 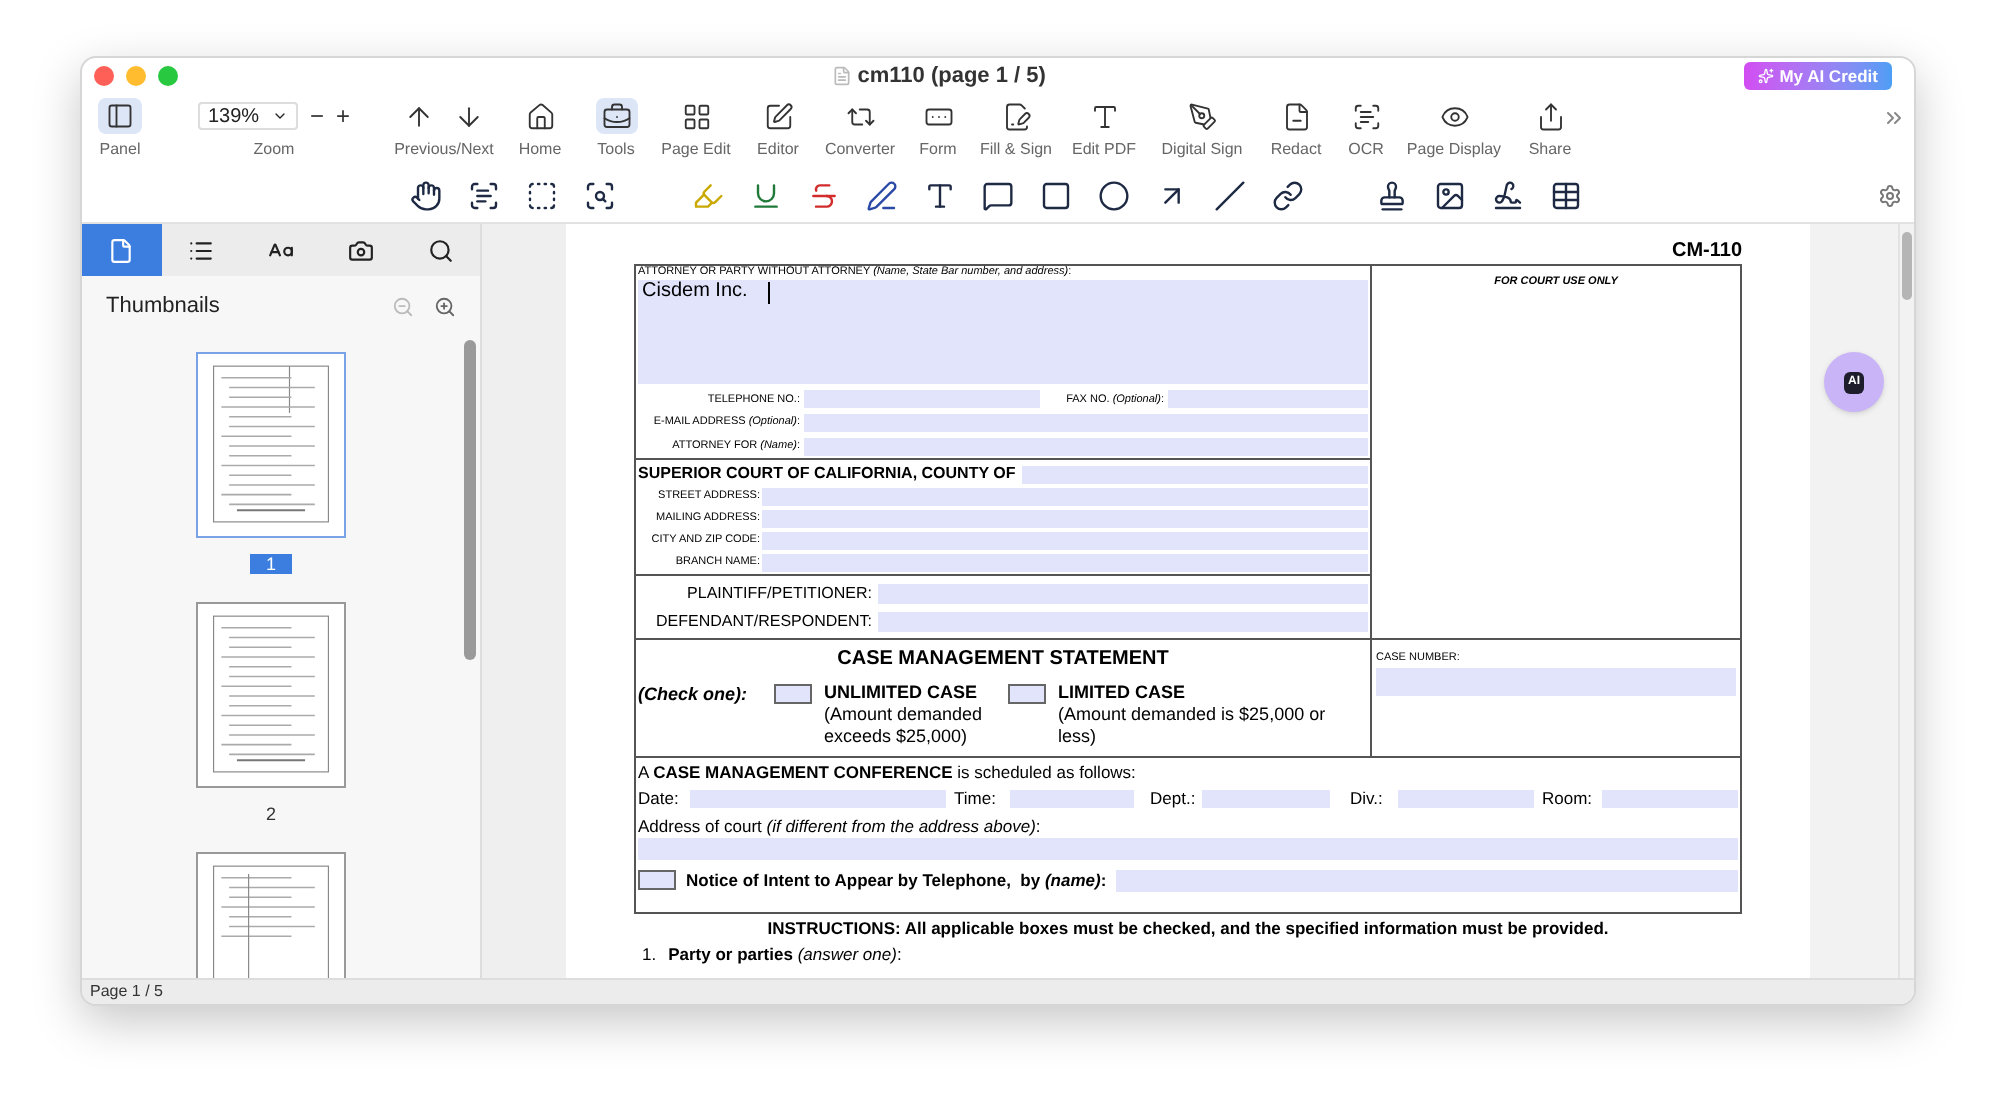 What do you see at coordinates (1454, 116) in the screenshot?
I see `eye-icon` at bounding box center [1454, 116].